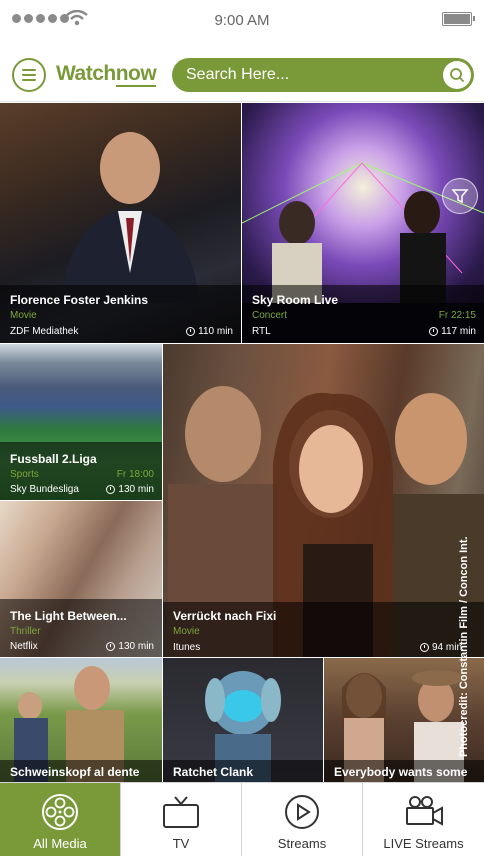  What do you see at coordinates (135, 474) in the screenshot?
I see `tile-airtime: Fr 18:00` at bounding box center [135, 474].